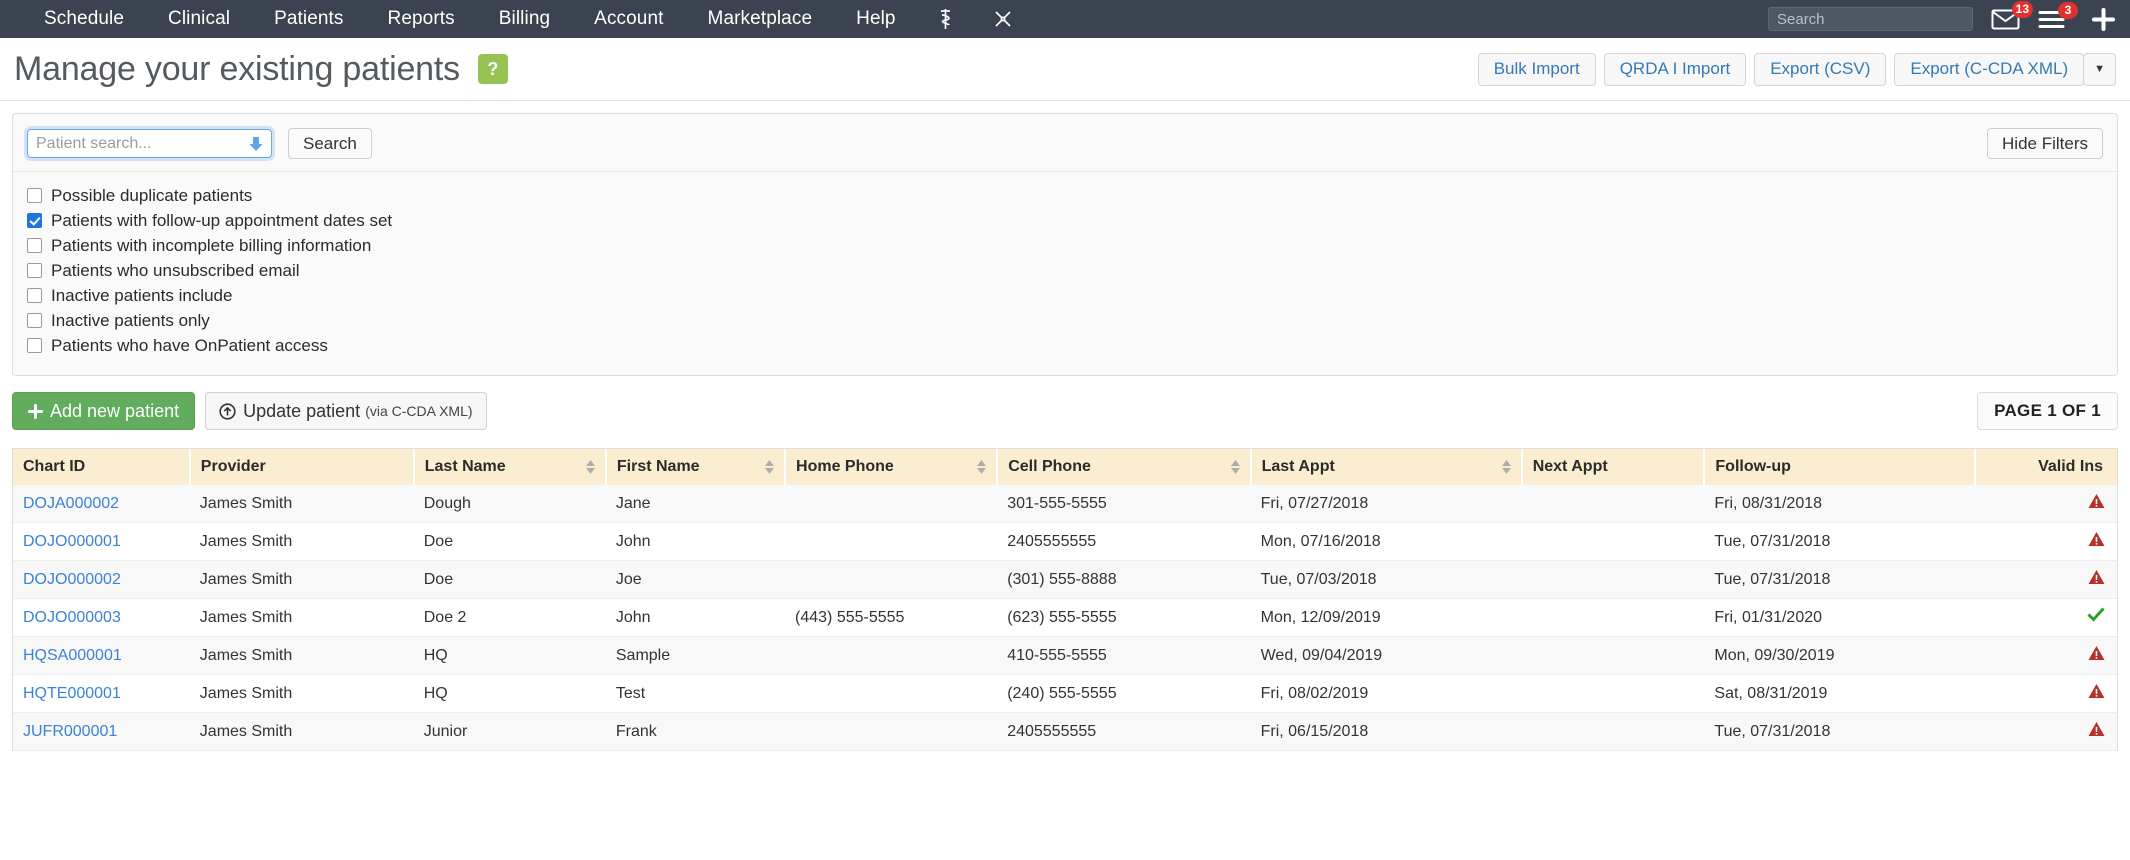  What do you see at coordinates (1298, 466) in the screenshot?
I see `column-header-label: Last Appt` at bounding box center [1298, 466].